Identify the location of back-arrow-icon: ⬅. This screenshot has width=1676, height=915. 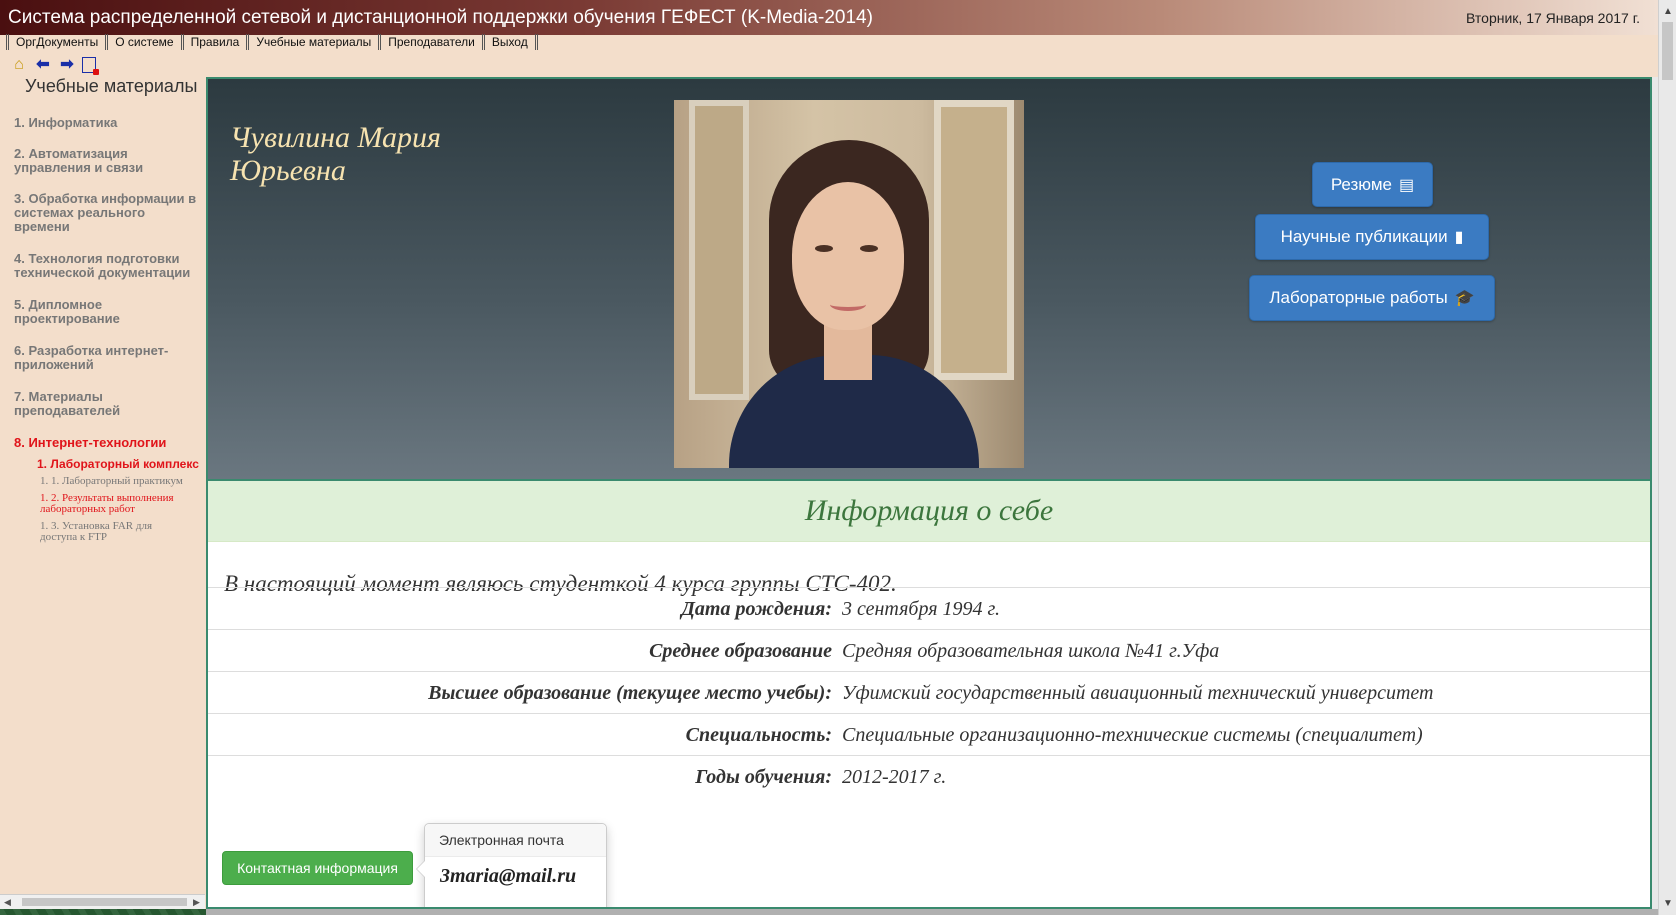
(43, 65).